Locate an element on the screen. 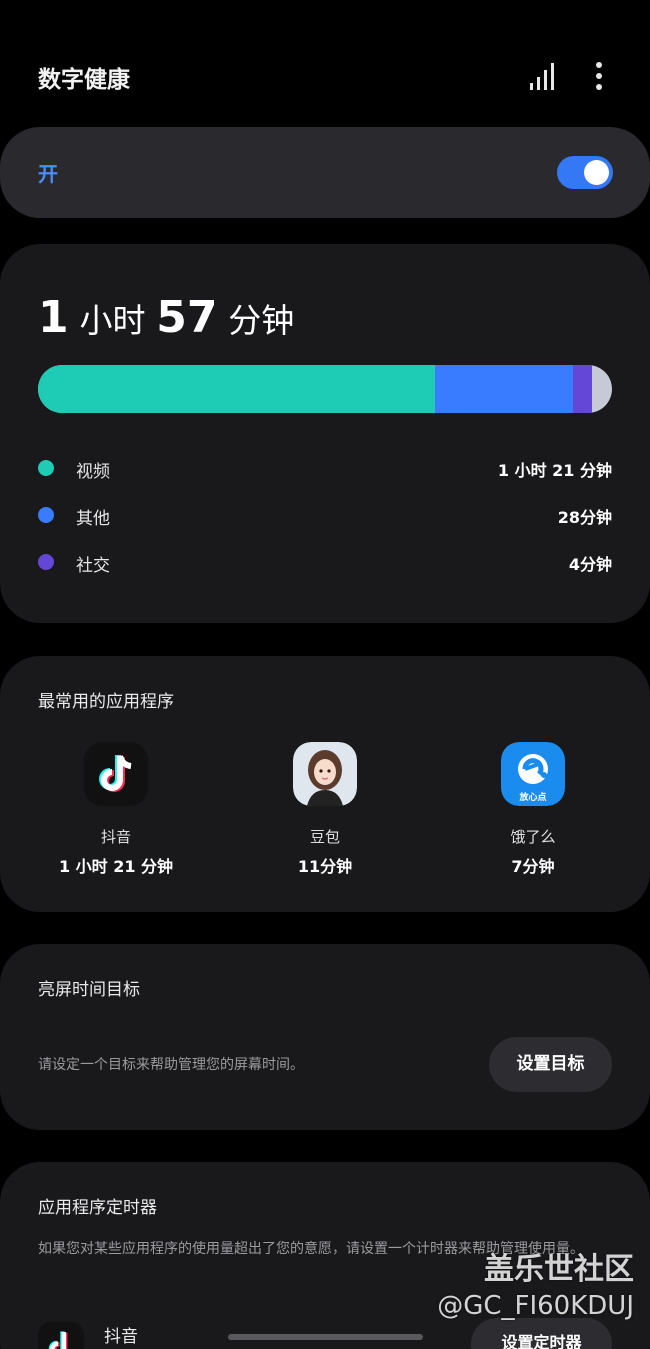 This screenshot has width=650, height=1349. app-usage-time: 11分钟 is located at coordinates (325, 866).